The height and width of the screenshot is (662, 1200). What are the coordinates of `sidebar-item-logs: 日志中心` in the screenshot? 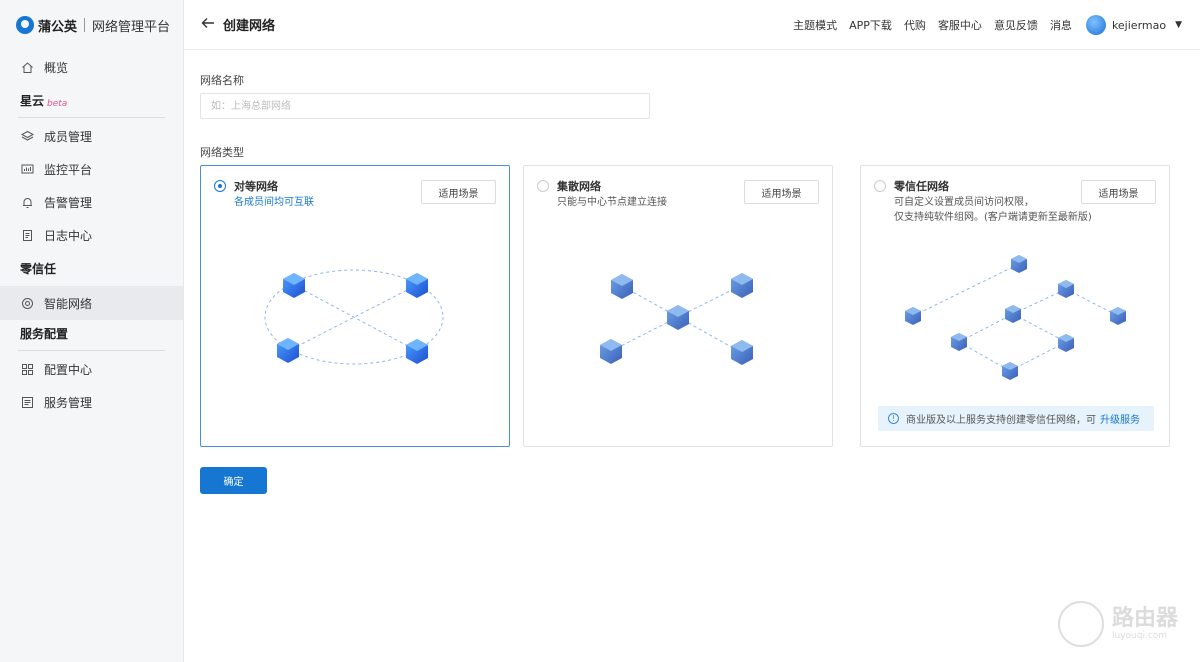 It's located at (91, 235).